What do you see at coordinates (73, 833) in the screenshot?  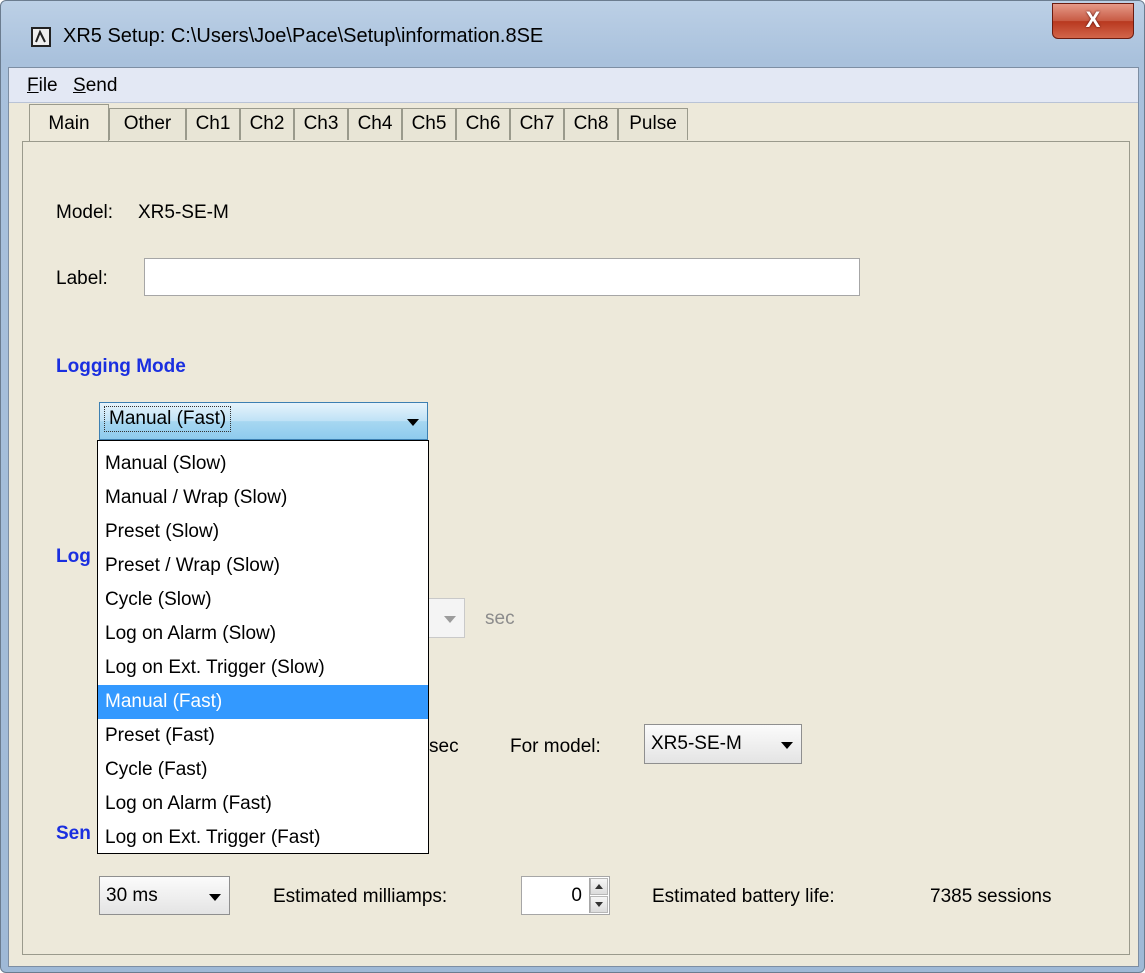 I see `sensor-section-title: Sen` at bounding box center [73, 833].